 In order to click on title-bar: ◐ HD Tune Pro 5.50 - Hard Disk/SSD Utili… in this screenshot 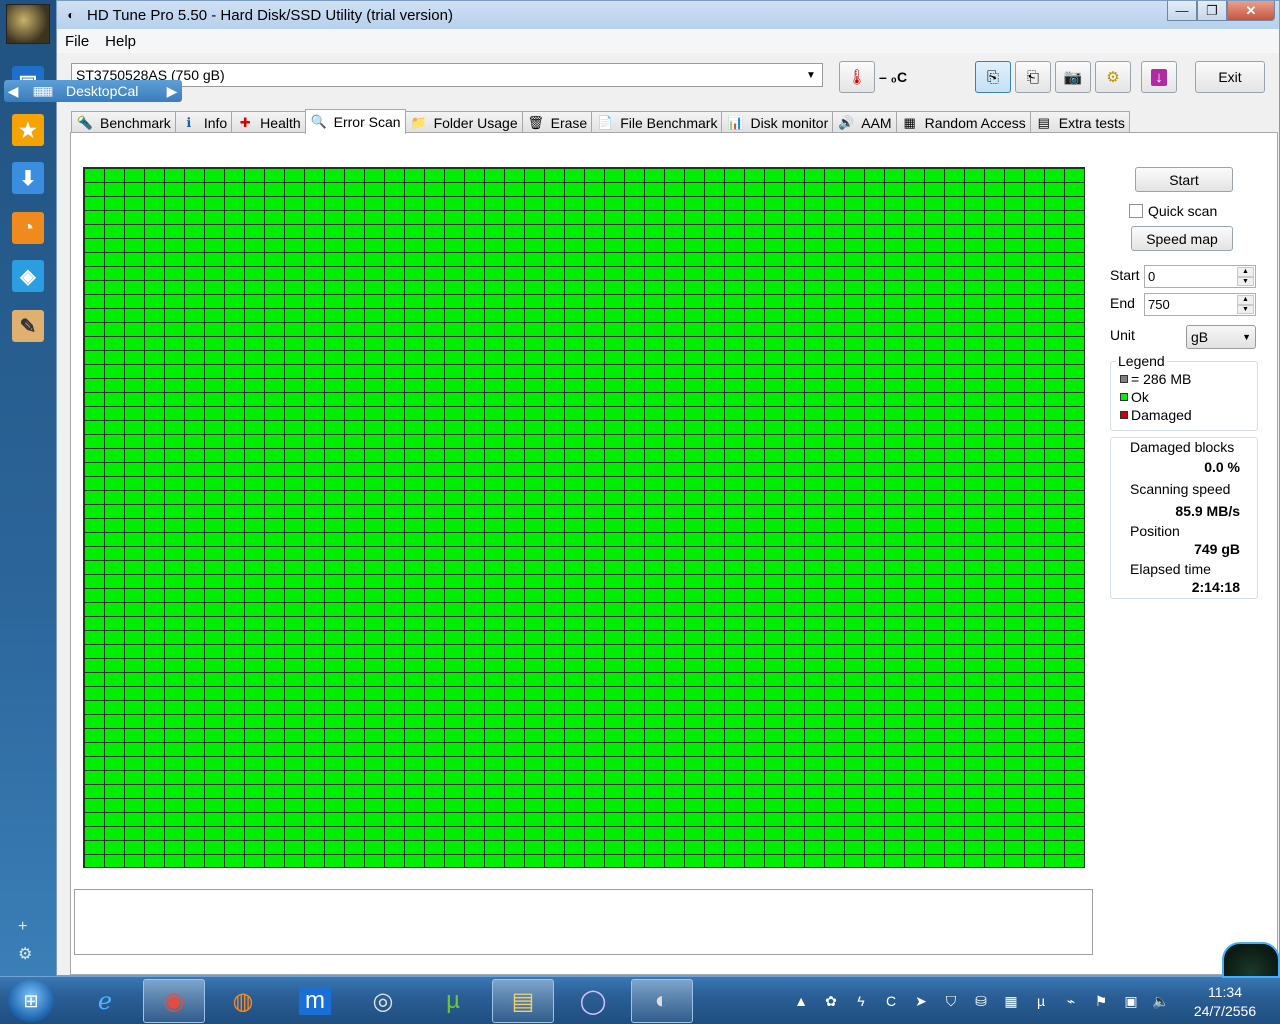, I will do `click(668, 15)`.